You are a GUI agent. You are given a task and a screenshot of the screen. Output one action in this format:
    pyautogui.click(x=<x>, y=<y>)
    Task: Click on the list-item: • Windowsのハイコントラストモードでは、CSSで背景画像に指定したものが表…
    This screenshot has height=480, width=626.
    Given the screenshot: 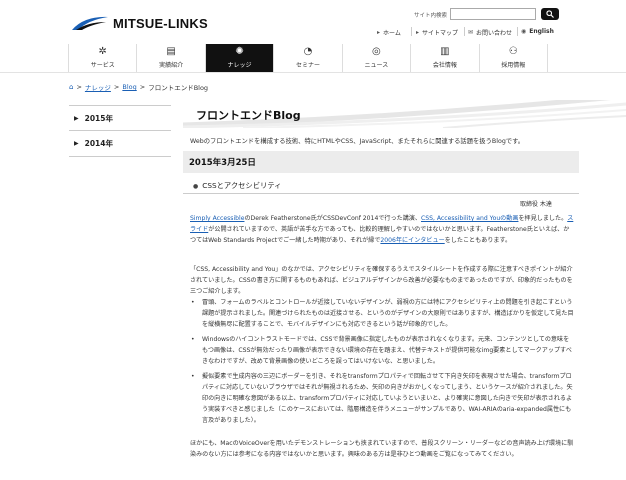 What is the action you would take?
    pyautogui.click(x=382, y=350)
    